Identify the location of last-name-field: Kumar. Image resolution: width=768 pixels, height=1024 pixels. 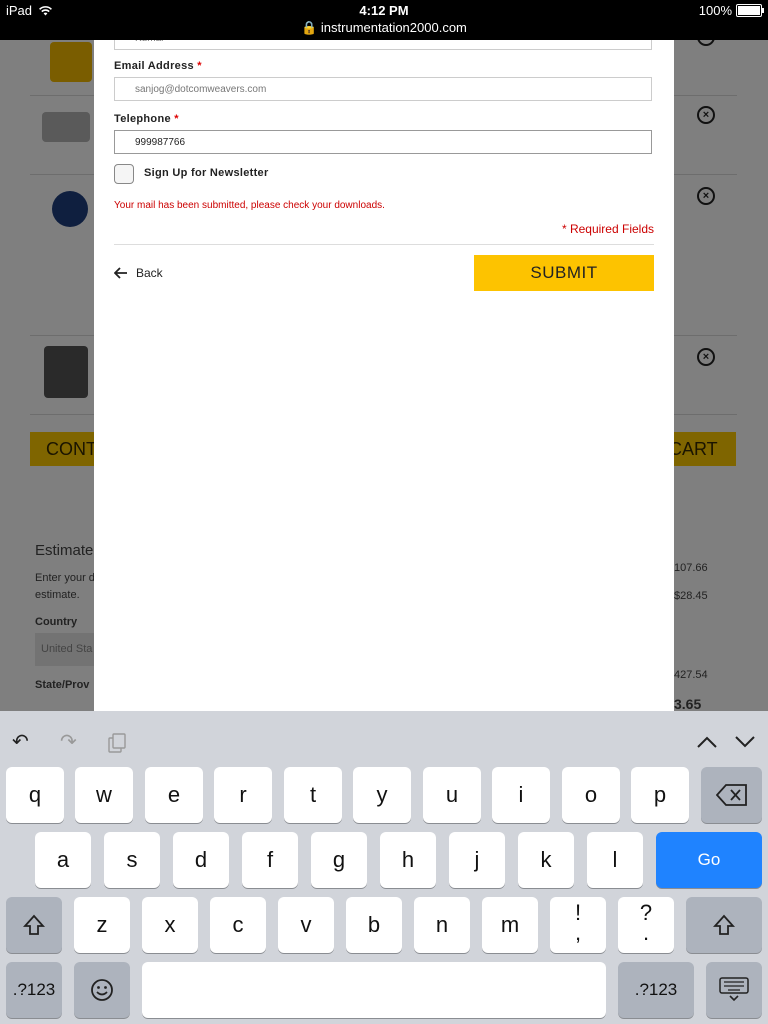
(383, 45).